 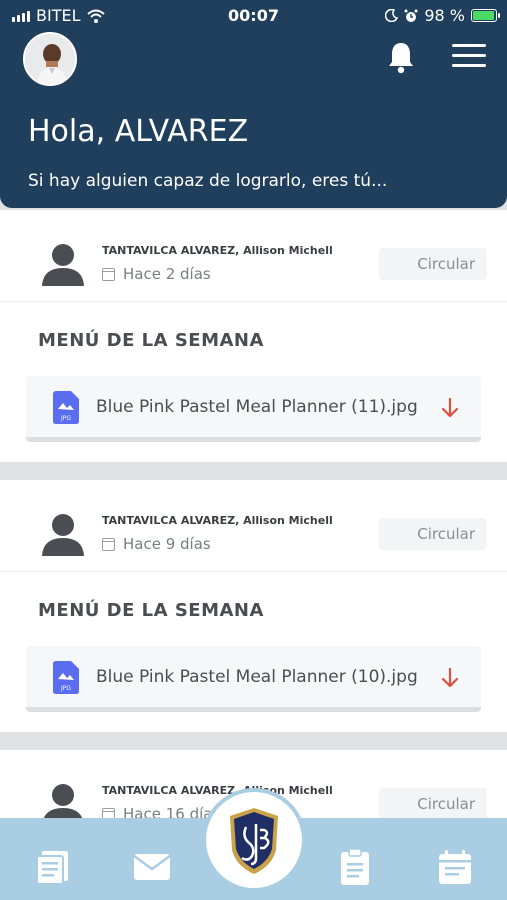 What do you see at coordinates (67, 131) in the screenshot?
I see `greeting-label: Hola,` at bounding box center [67, 131].